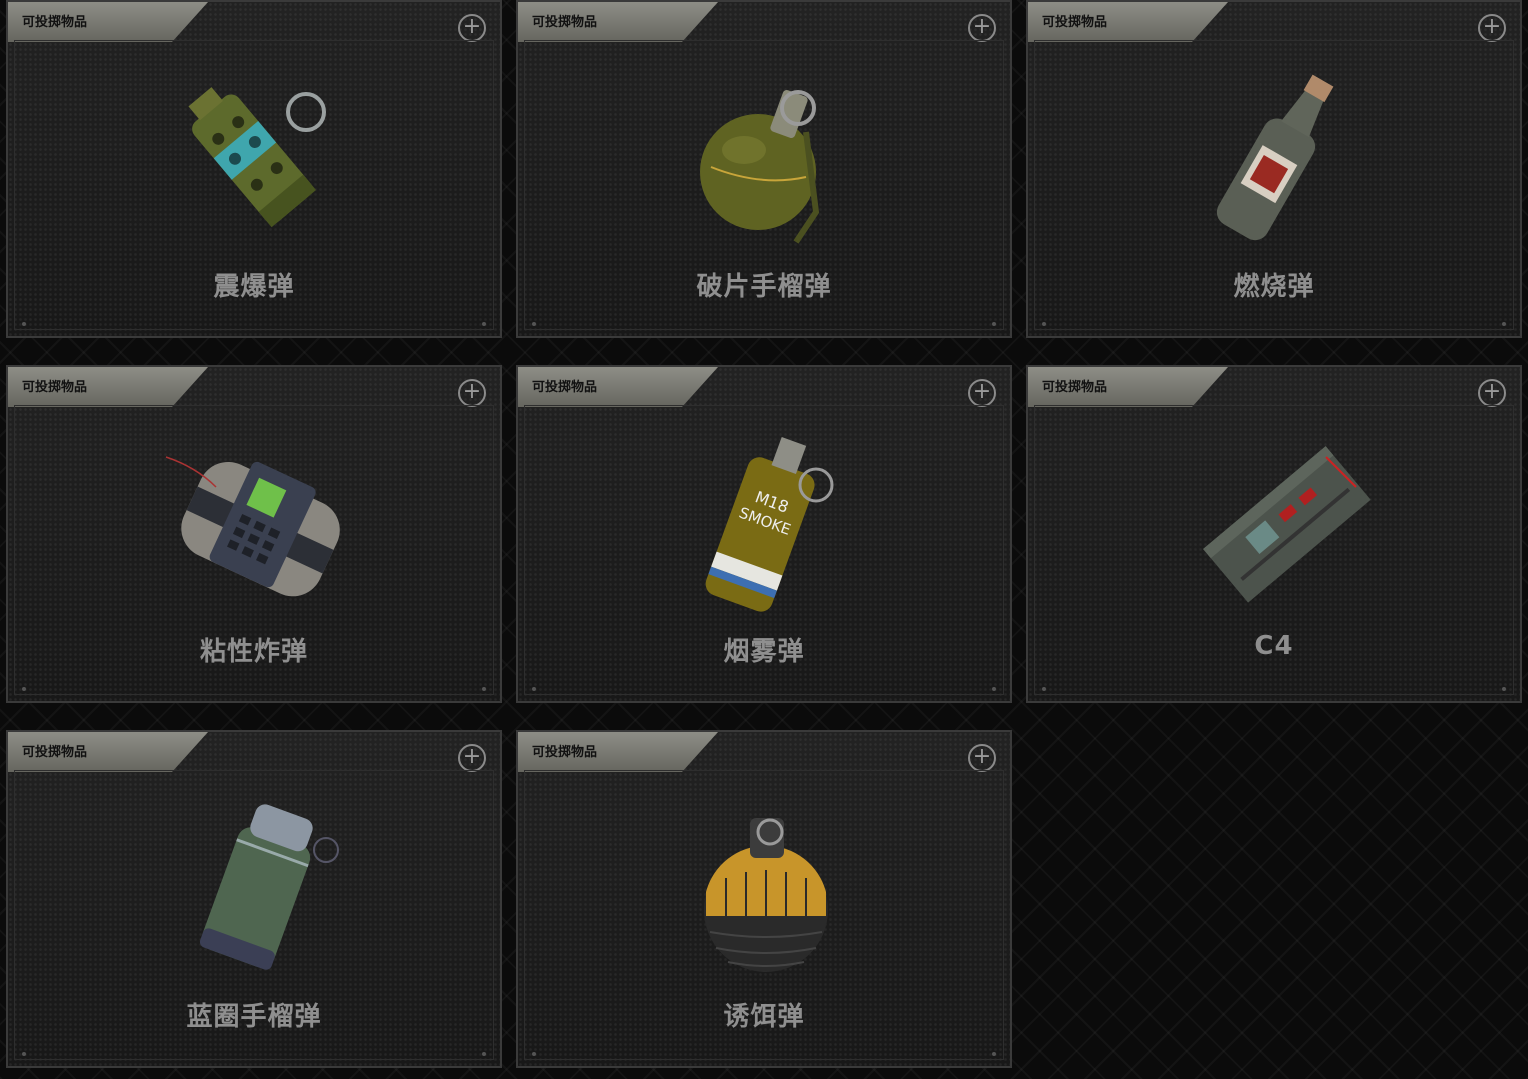 The width and height of the screenshot is (1528, 1079). Describe the element at coordinates (1287, 524) in the screenshot. I see `c4-icon` at that location.